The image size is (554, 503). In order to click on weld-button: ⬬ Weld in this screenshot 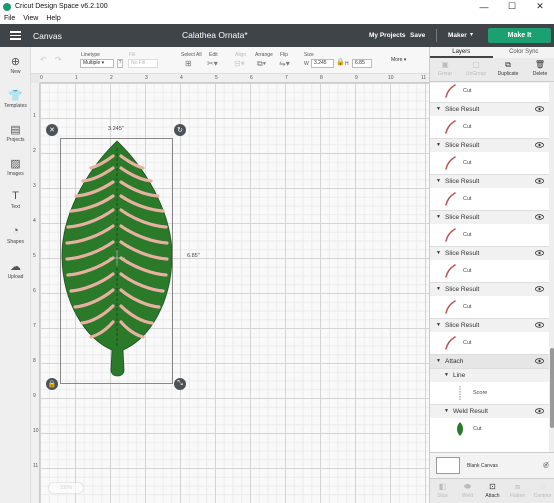, I will do `click(467, 490)`.